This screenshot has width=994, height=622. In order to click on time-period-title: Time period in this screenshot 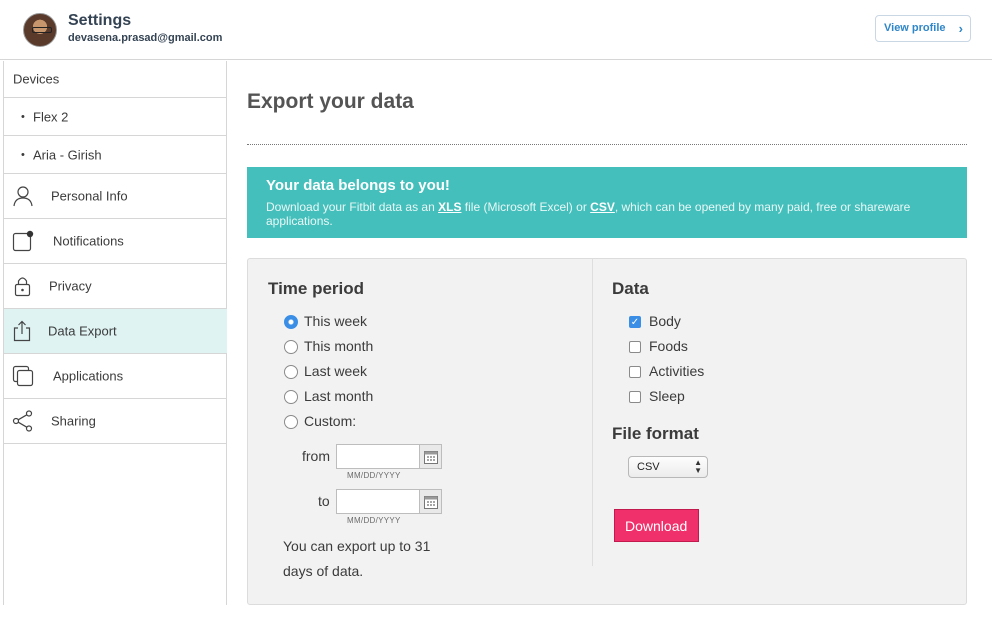, I will do `click(316, 288)`.